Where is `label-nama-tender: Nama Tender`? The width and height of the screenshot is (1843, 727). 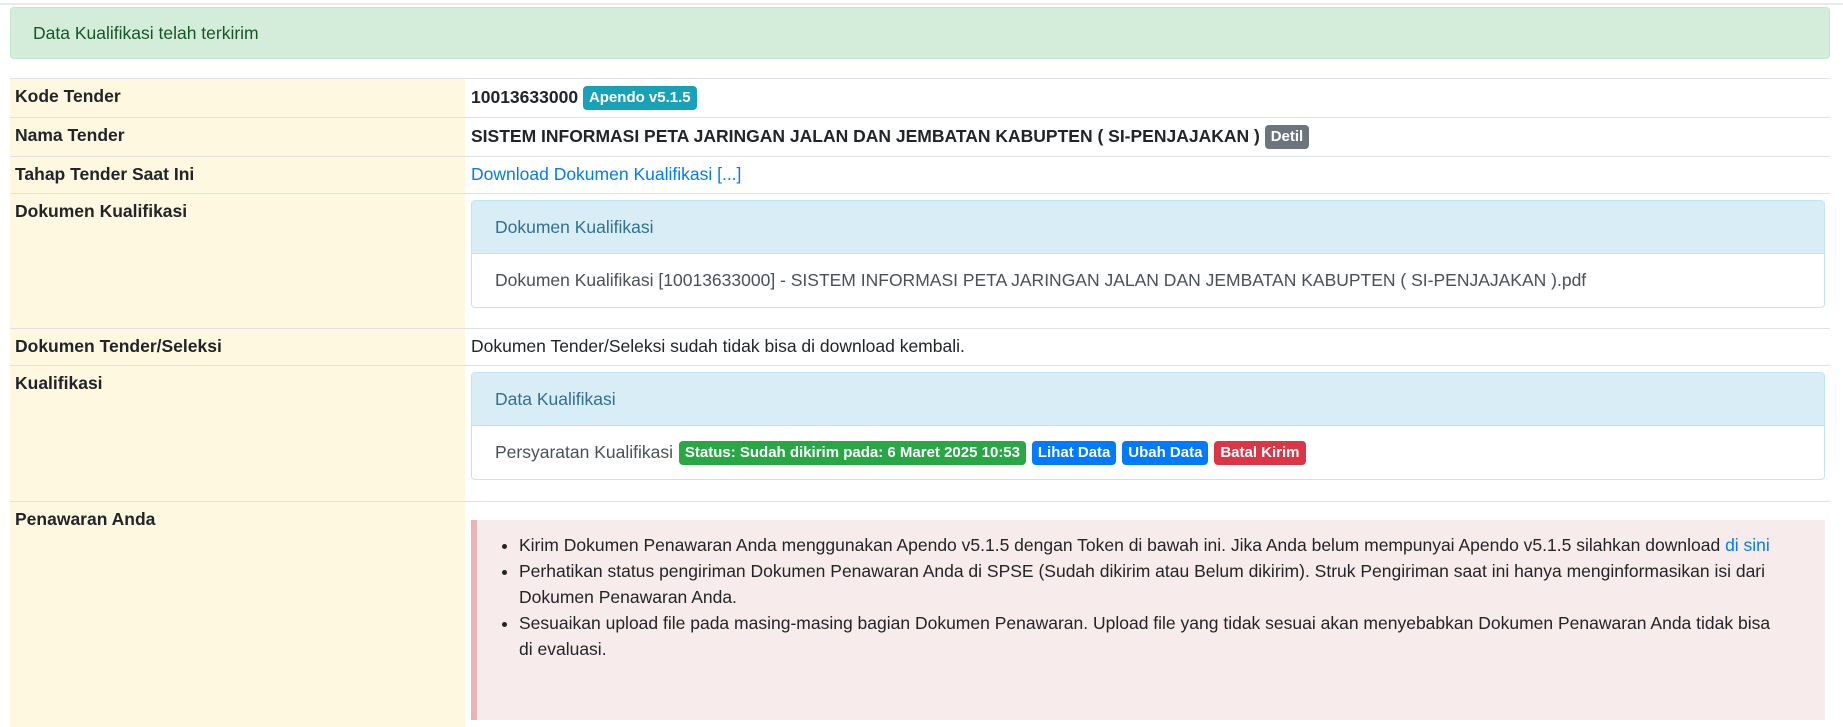 label-nama-tender: Nama Tender is located at coordinates (237, 137).